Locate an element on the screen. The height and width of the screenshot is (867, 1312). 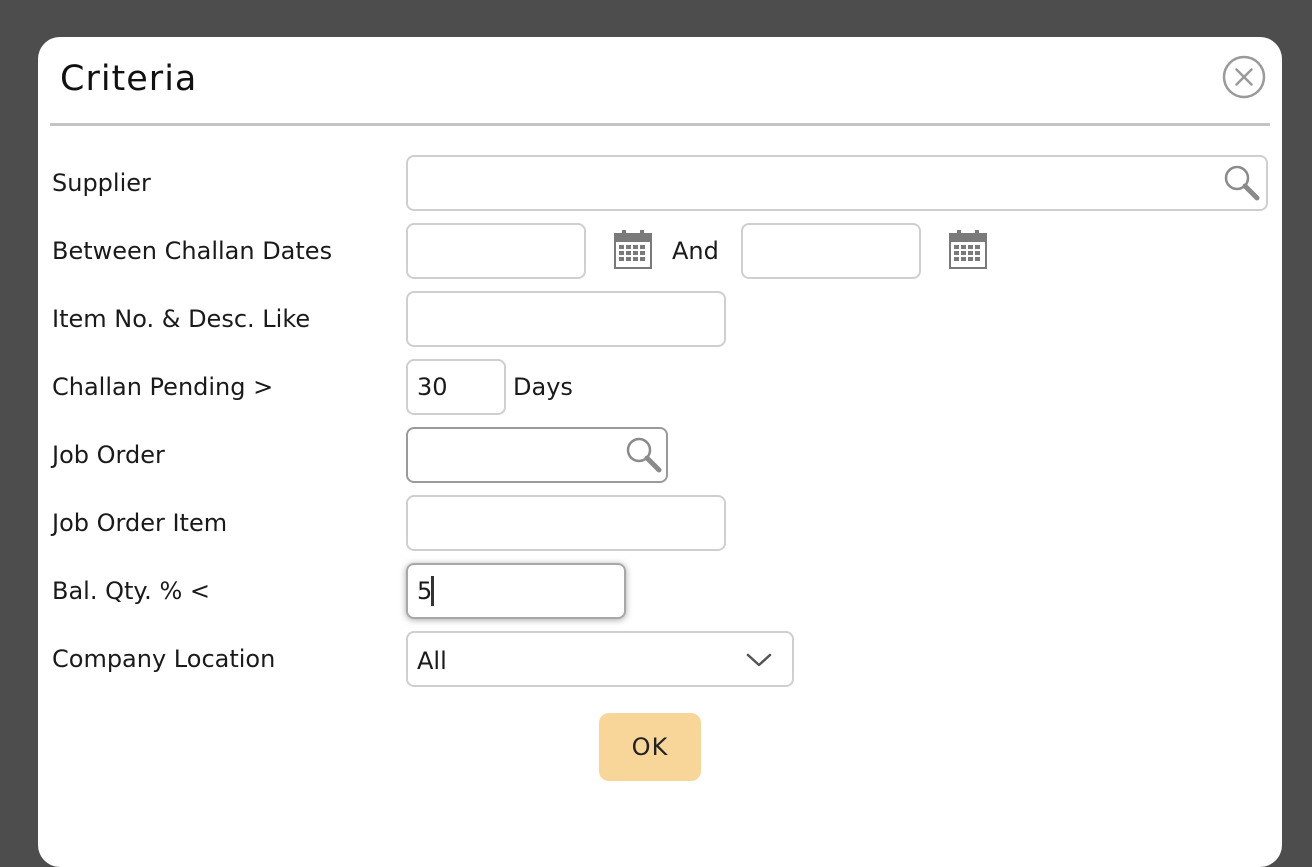
bal-qty-field is located at coordinates (516, 591).